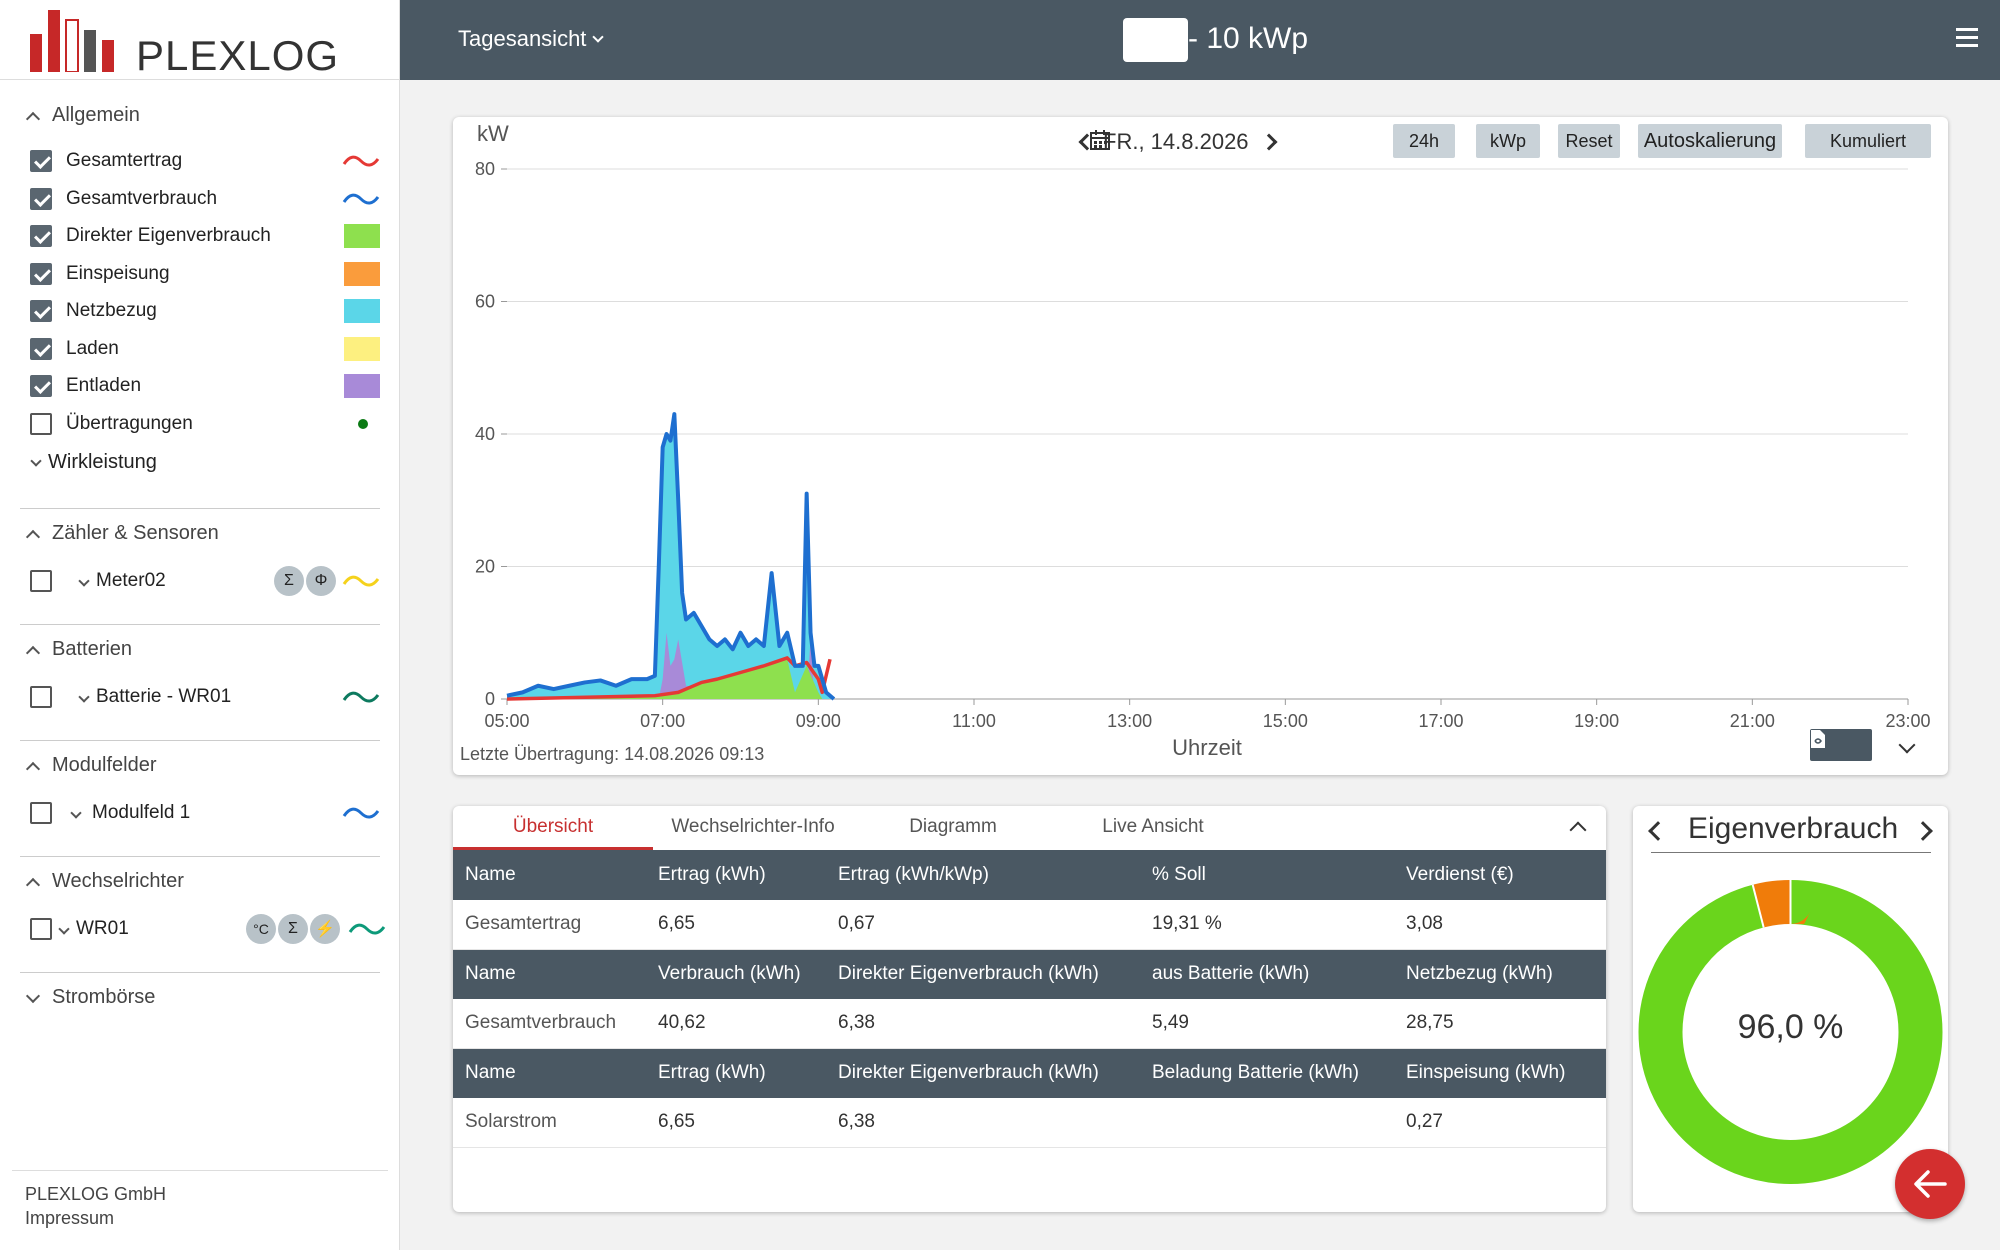 The image size is (2000, 1250). I want to click on temperature-badge-icon: °C, so click(261, 929).